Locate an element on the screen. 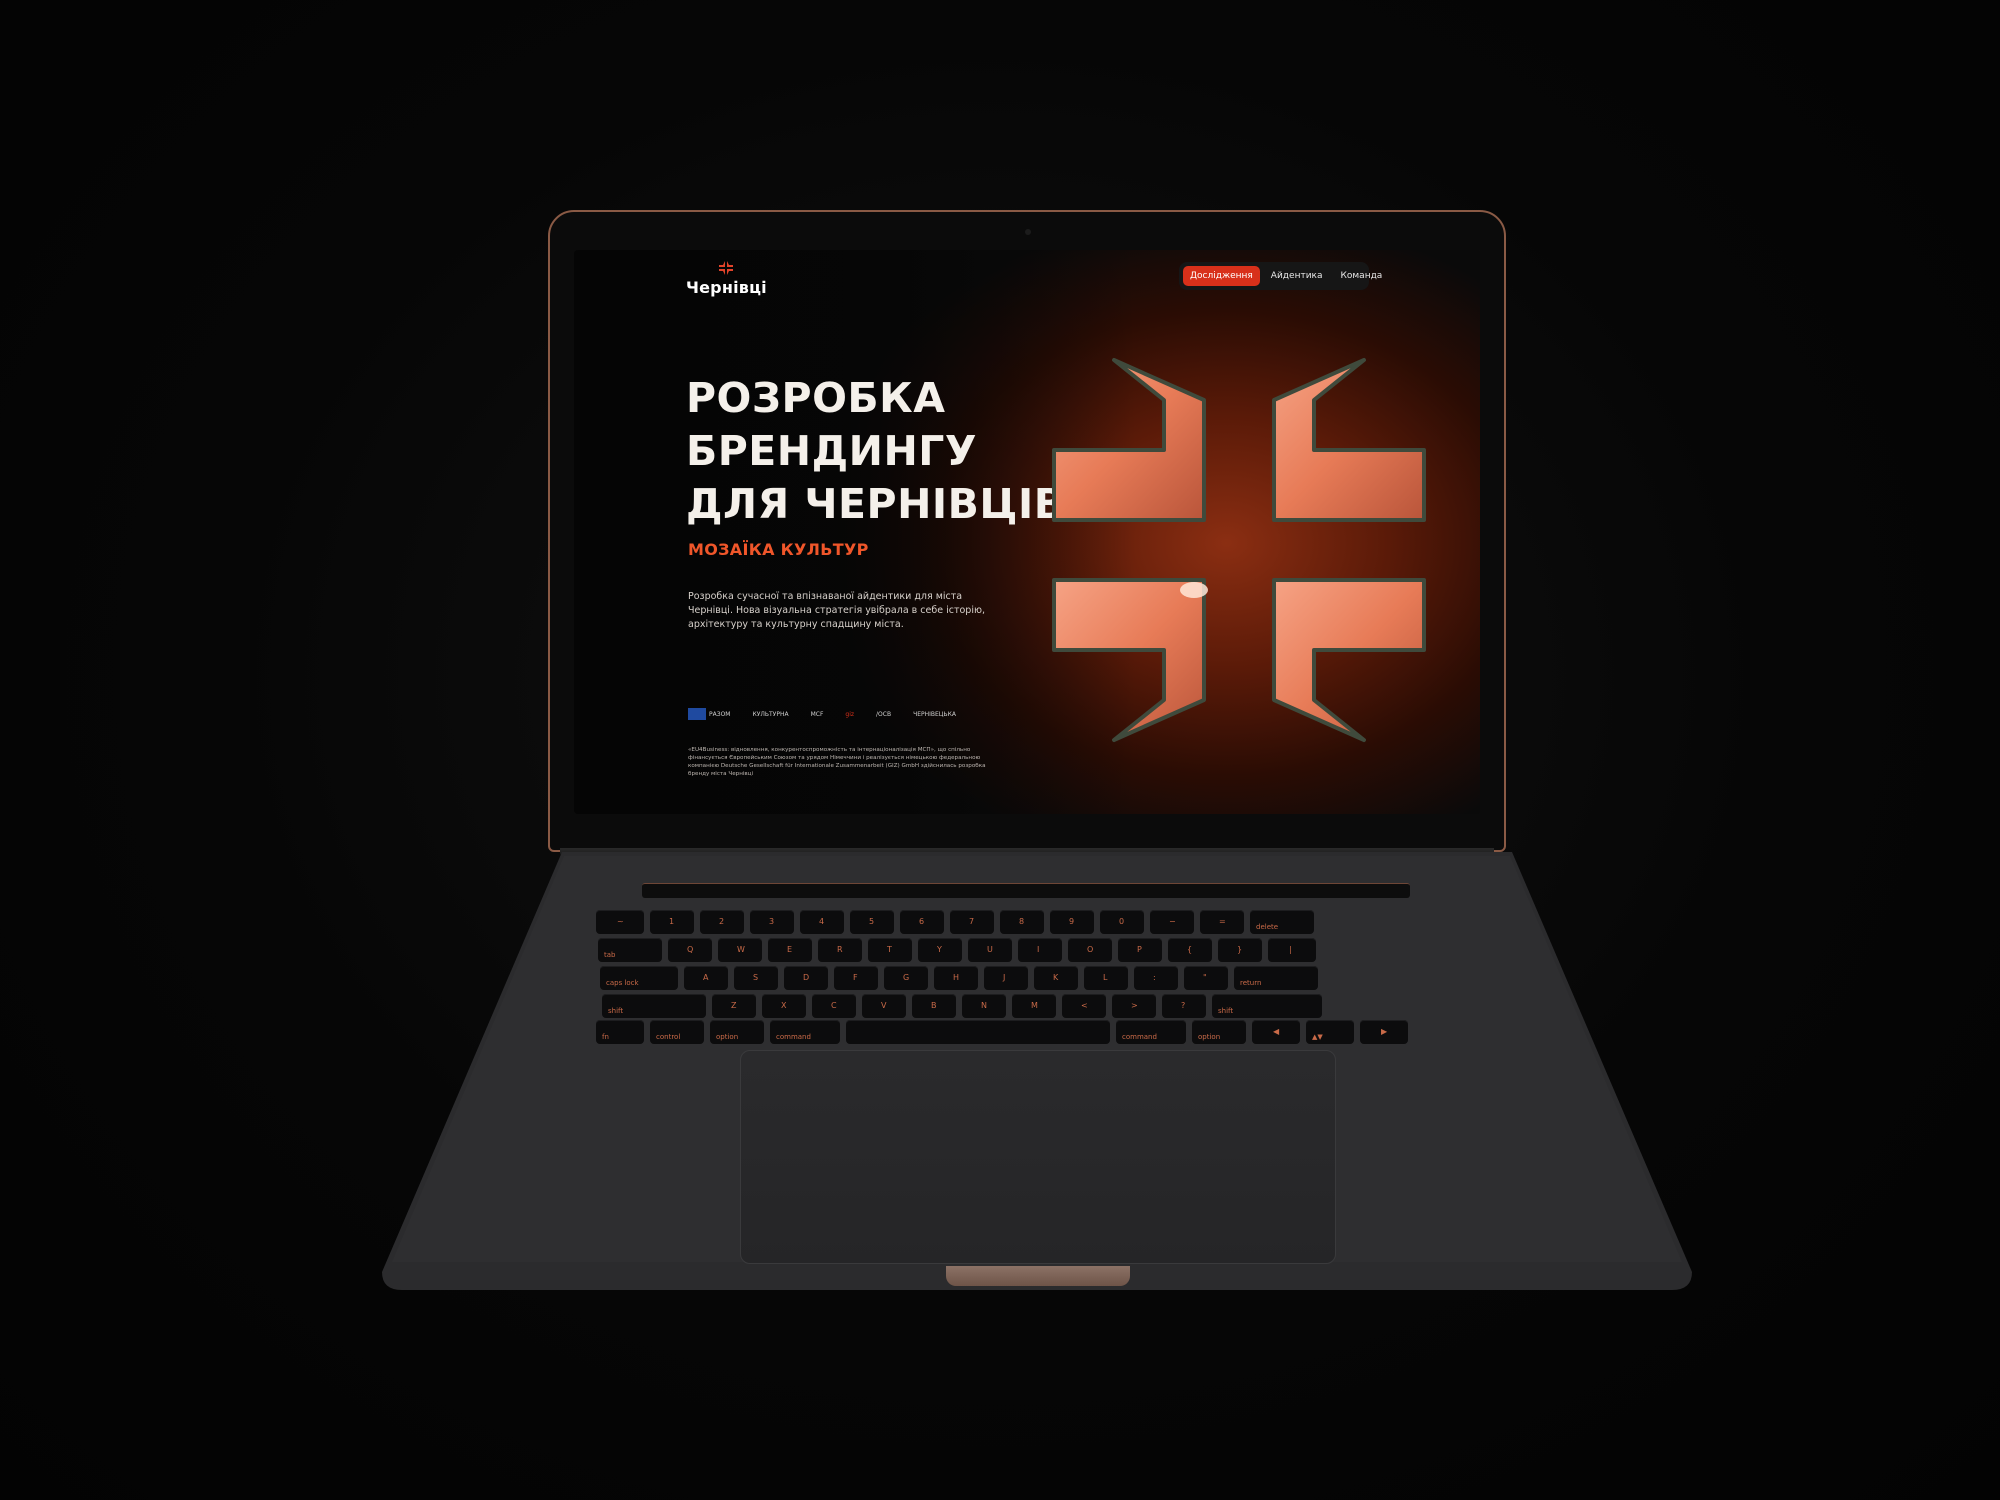 Image resolution: width=2000 pixels, height=1500 pixels. key-label: S is located at coordinates (756, 977).